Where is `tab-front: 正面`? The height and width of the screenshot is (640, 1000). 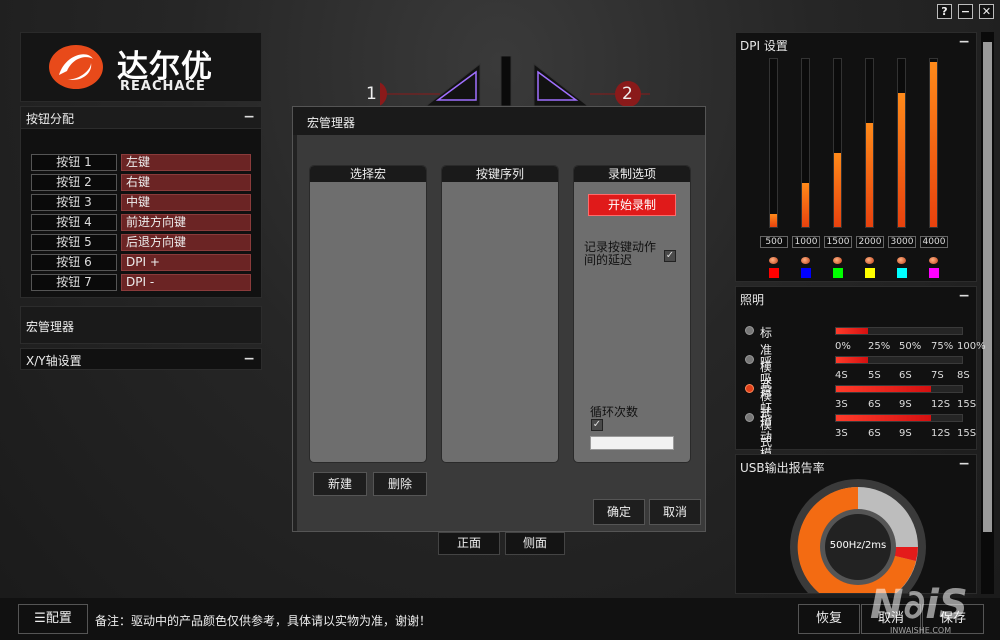 tab-front: 正面 is located at coordinates (469, 543).